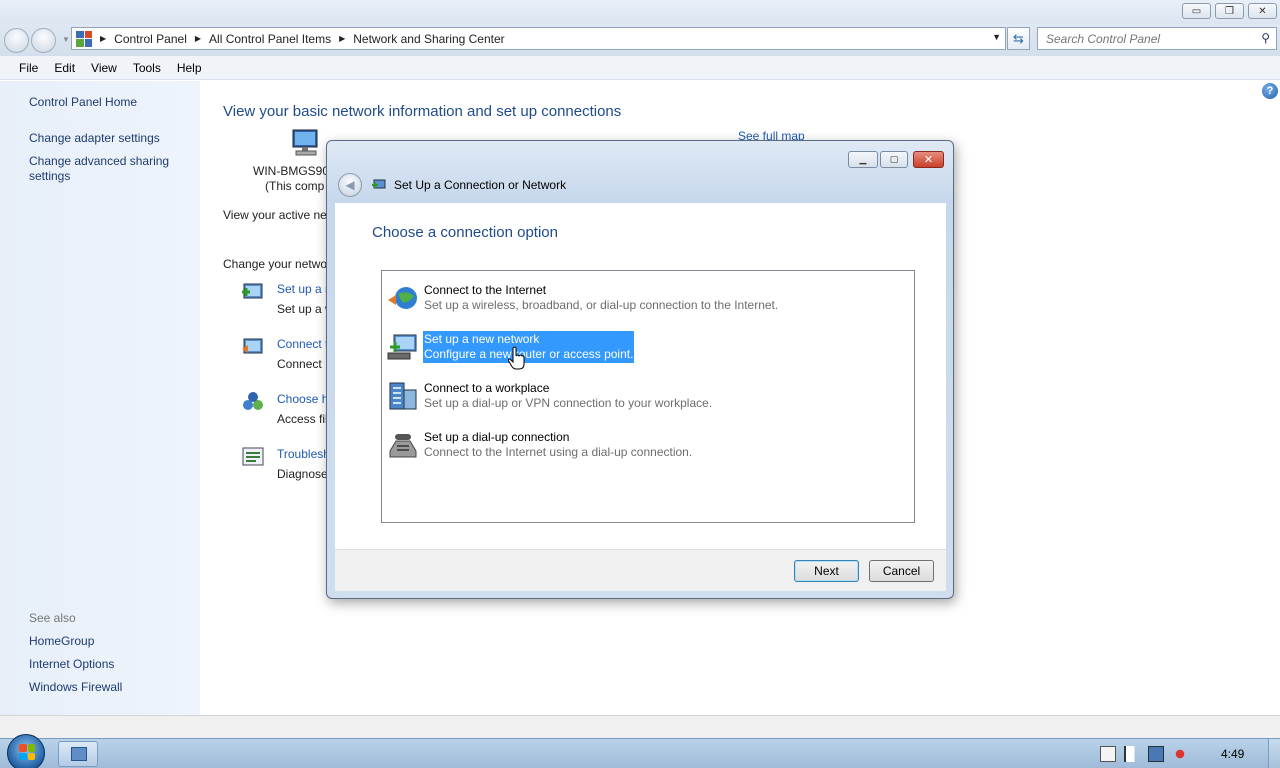  What do you see at coordinates (640, 751) in the screenshot?
I see `taskbar: 4:49` at bounding box center [640, 751].